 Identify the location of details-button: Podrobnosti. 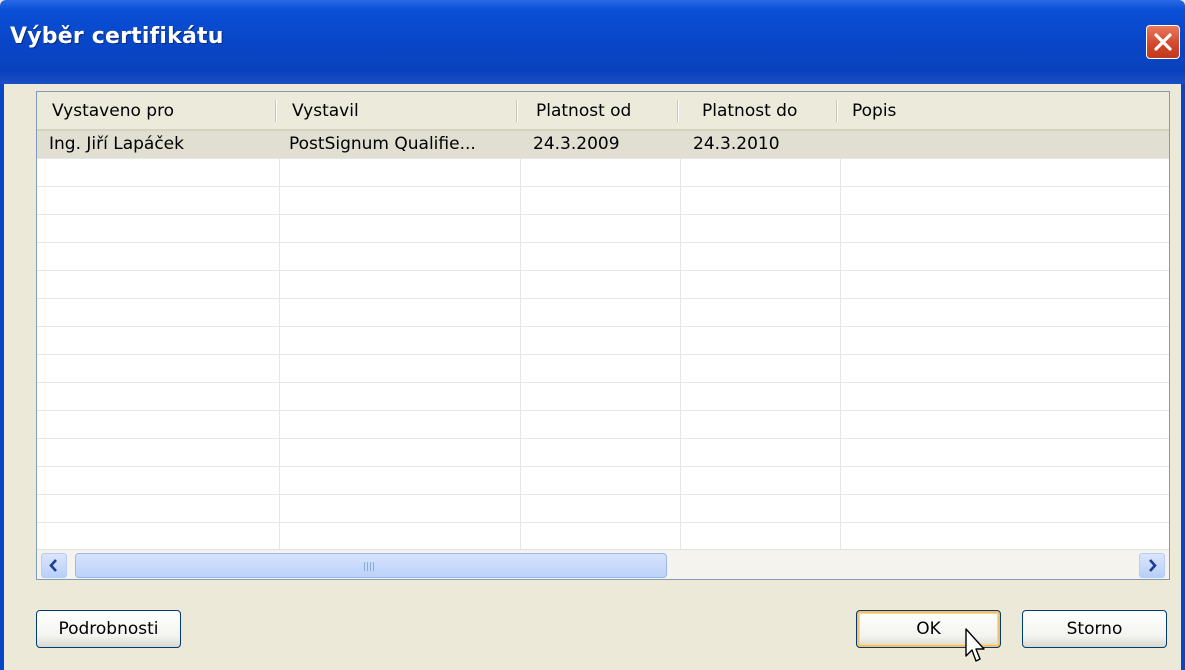
(108, 629).